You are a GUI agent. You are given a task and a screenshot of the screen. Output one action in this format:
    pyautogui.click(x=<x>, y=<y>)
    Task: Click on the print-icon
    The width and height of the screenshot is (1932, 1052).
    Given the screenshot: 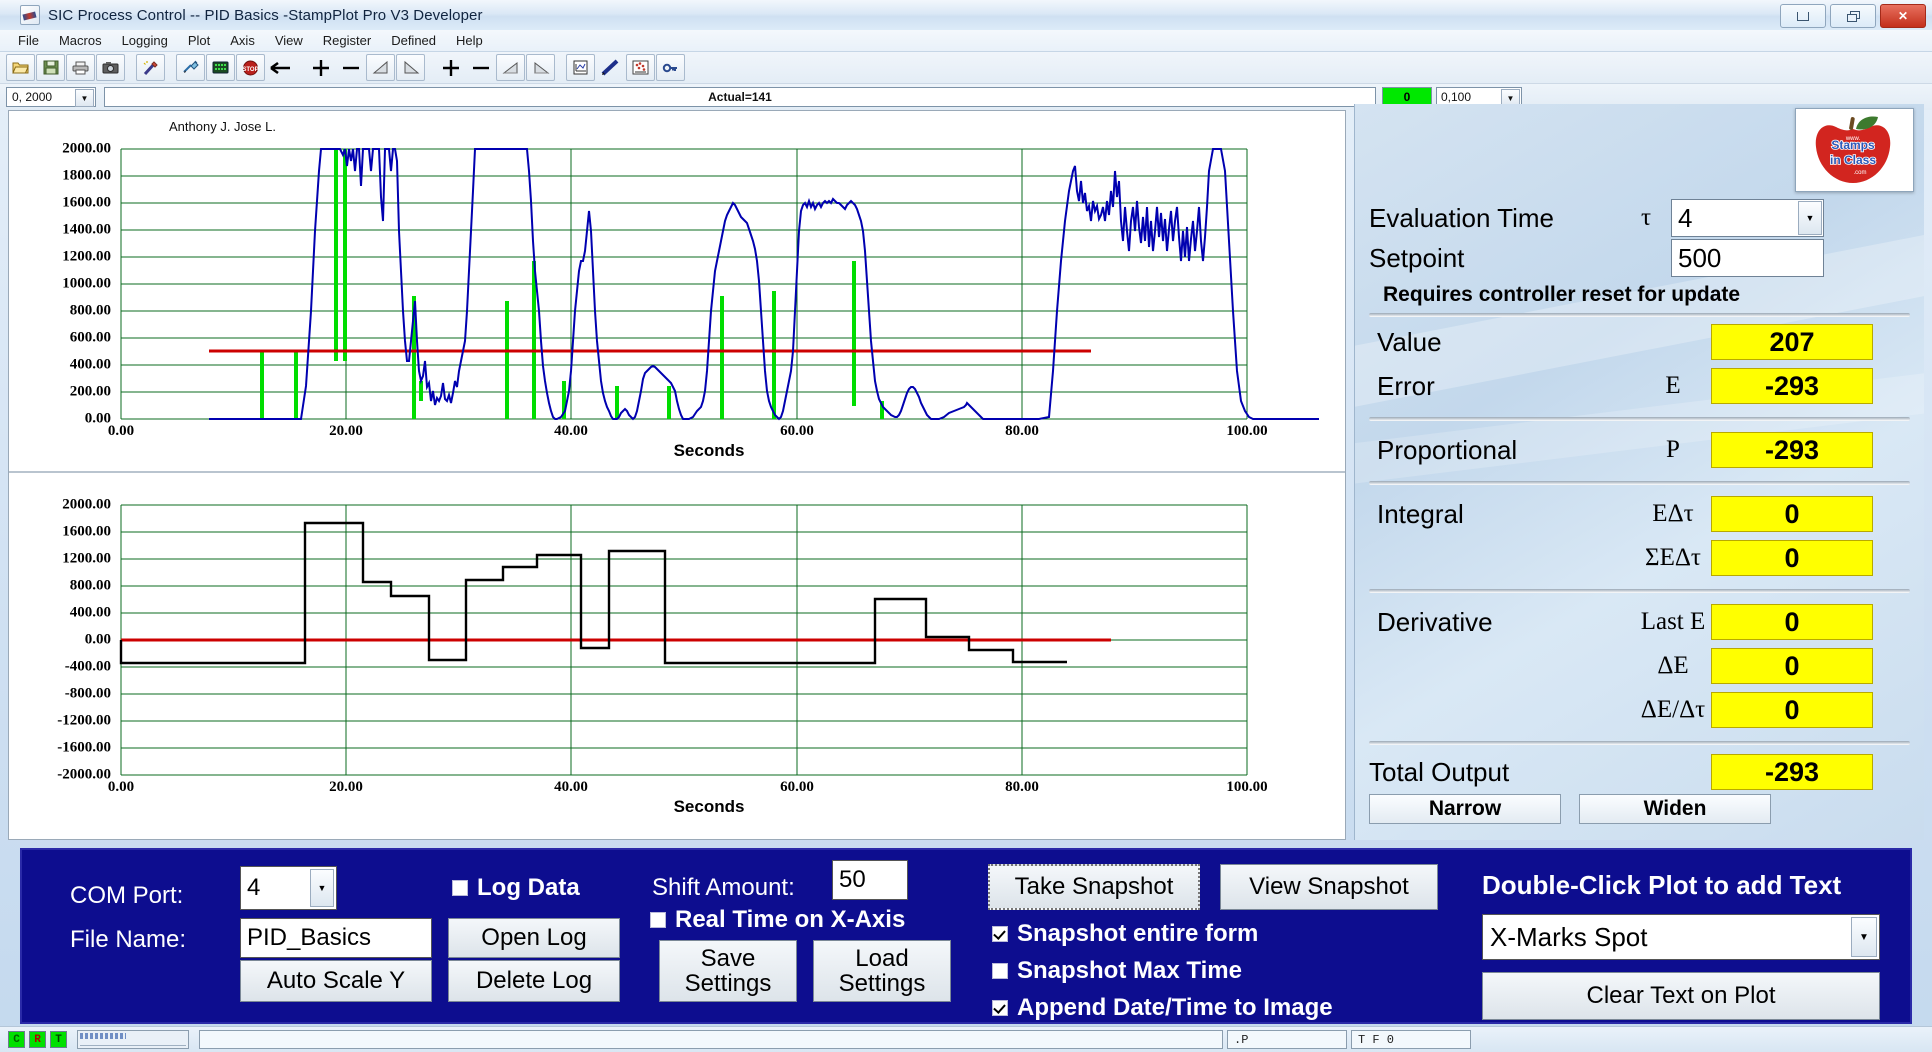 What is the action you would take?
    pyautogui.click(x=80, y=67)
    